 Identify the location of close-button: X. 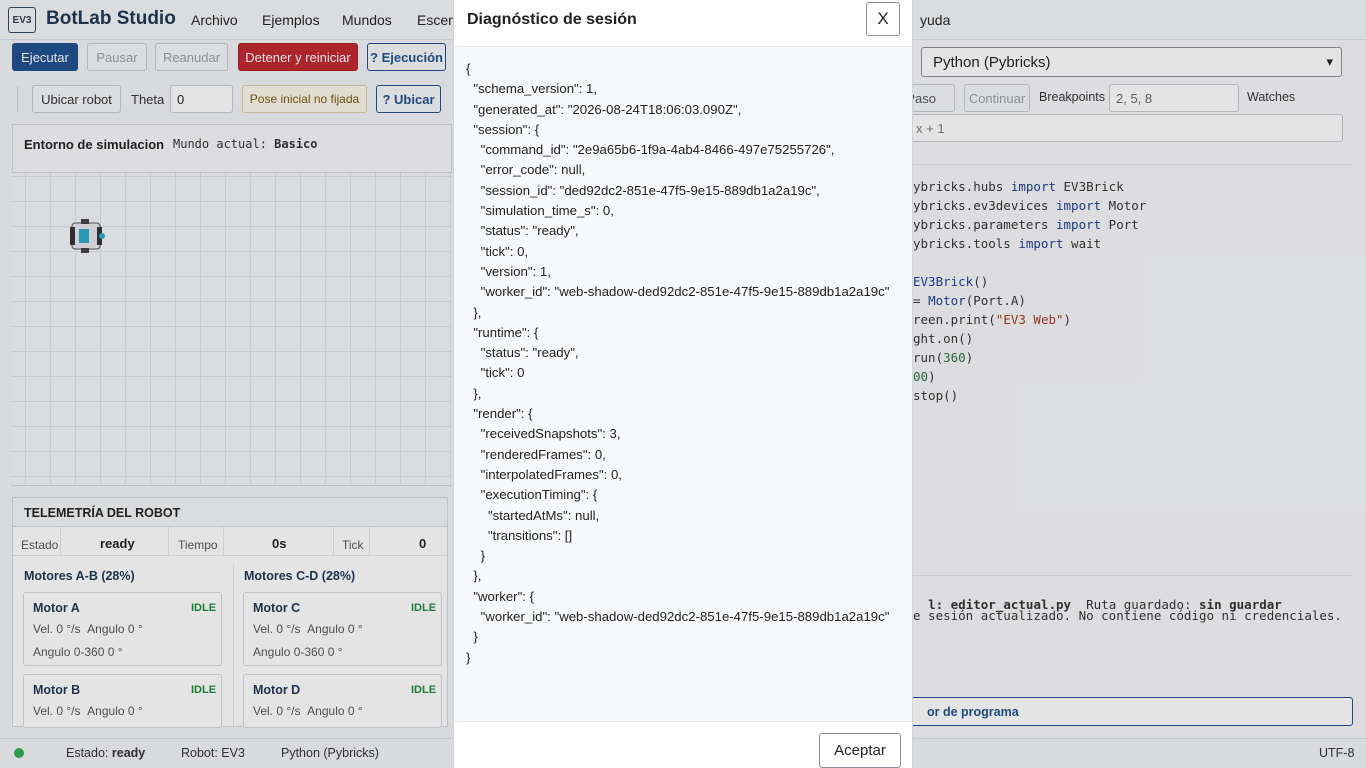
(883, 19).